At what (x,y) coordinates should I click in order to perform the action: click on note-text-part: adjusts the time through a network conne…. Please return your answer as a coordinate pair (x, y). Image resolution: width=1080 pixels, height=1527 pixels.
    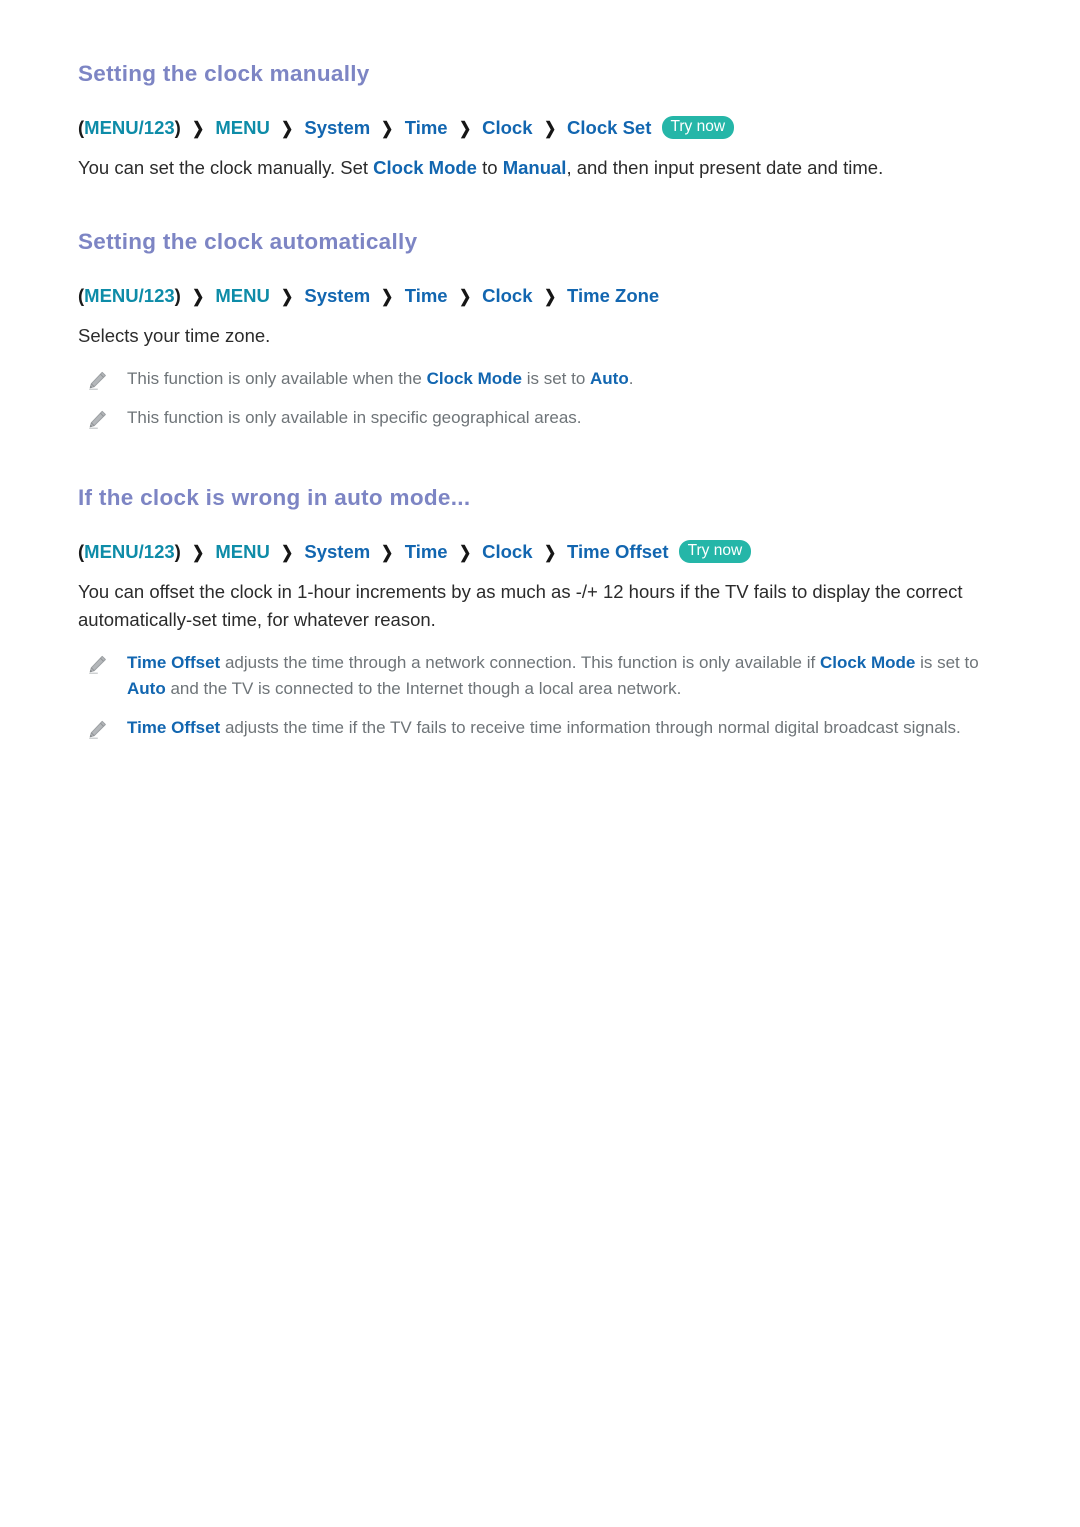
    Looking at the image, I should click on (520, 663).